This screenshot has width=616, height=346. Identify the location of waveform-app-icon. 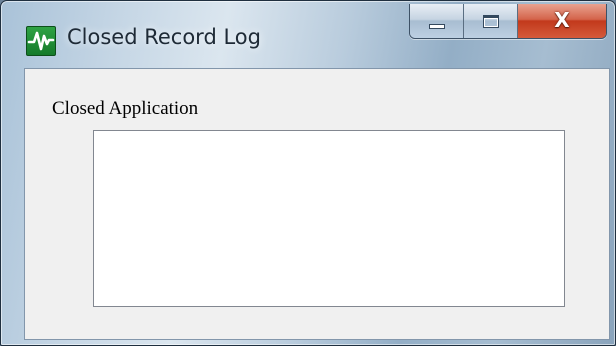
(41, 41).